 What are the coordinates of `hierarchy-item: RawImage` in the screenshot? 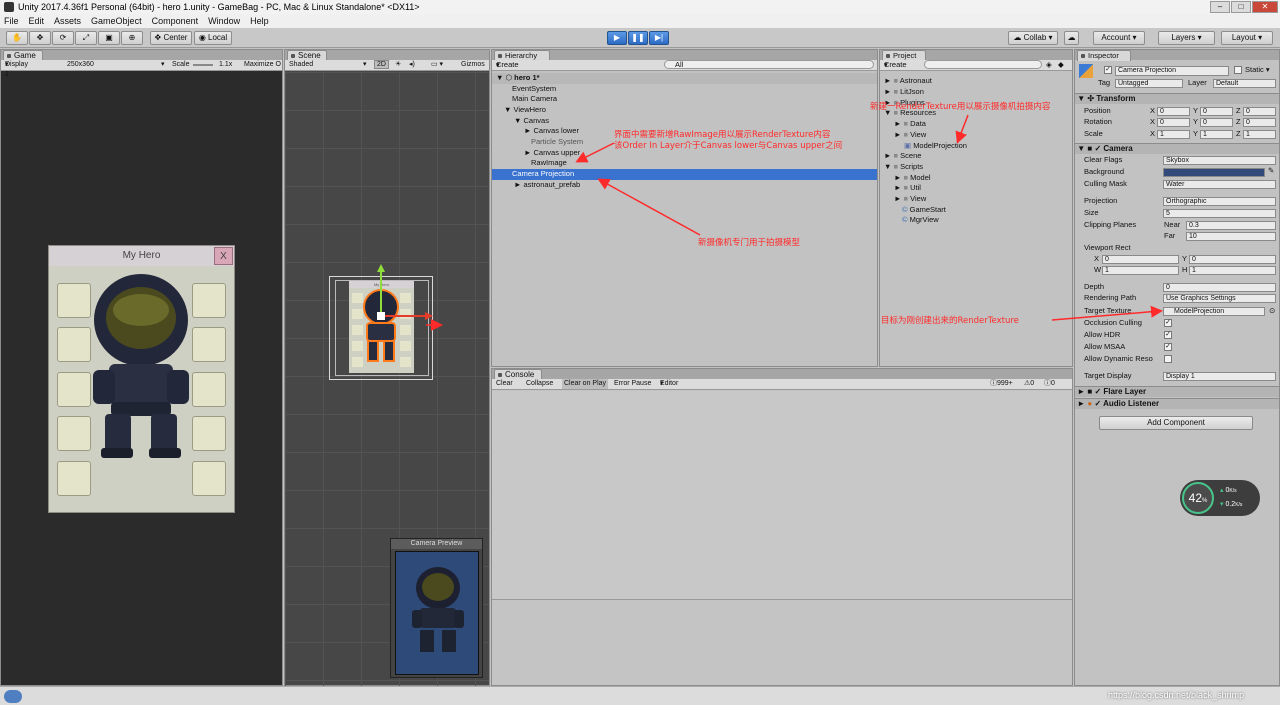 It's located at (549, 163).